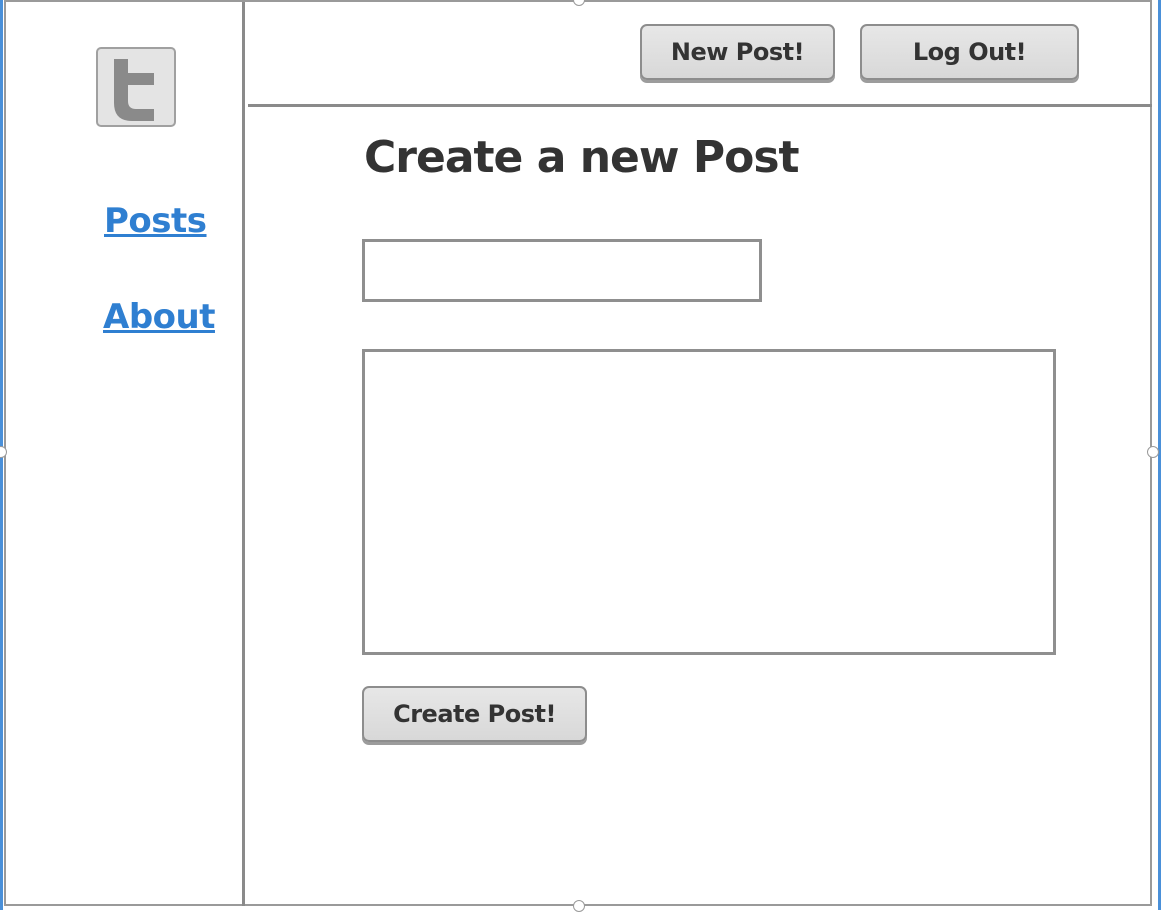 This screenshot has width=1162, height=912. Describe the element at coordinates (579, 906) in the screenshot. I see `resize-handle-bottom` at that location.